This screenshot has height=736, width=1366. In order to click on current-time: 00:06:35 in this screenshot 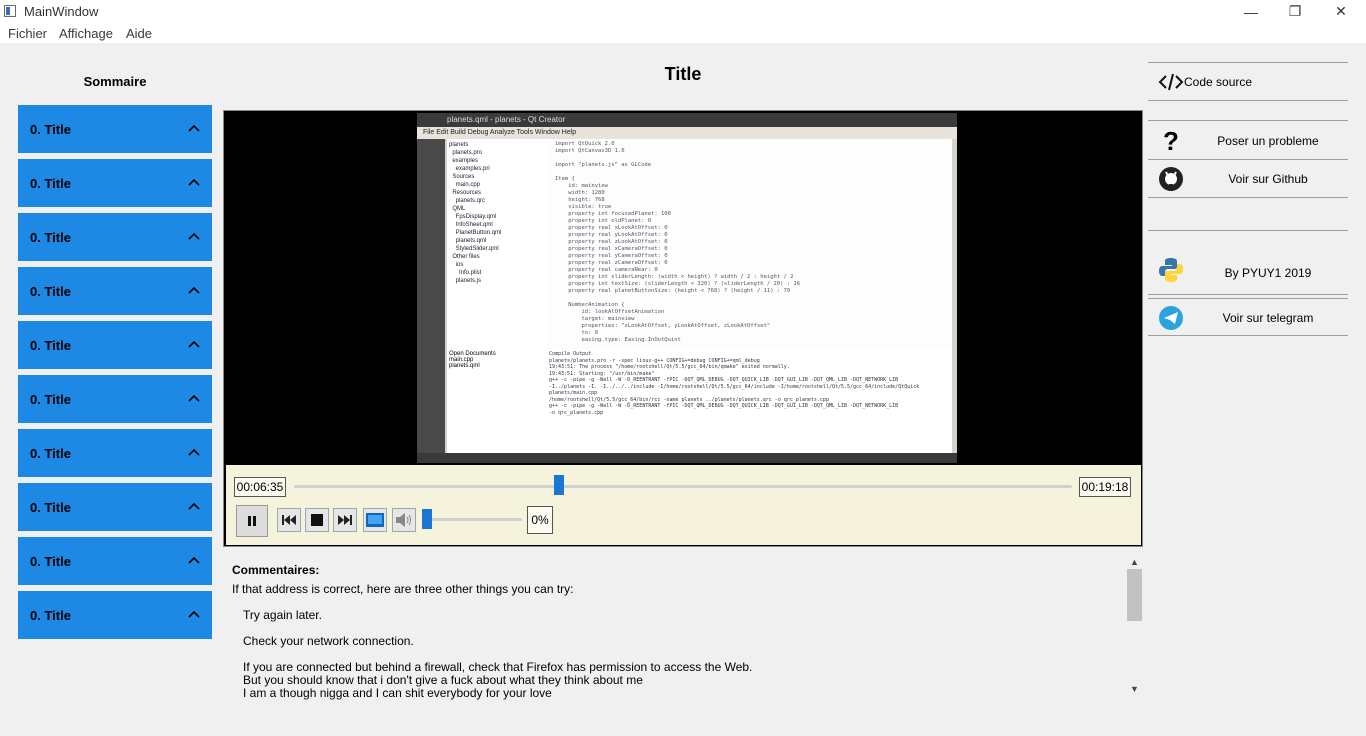, I will do `click(260, 487)`.